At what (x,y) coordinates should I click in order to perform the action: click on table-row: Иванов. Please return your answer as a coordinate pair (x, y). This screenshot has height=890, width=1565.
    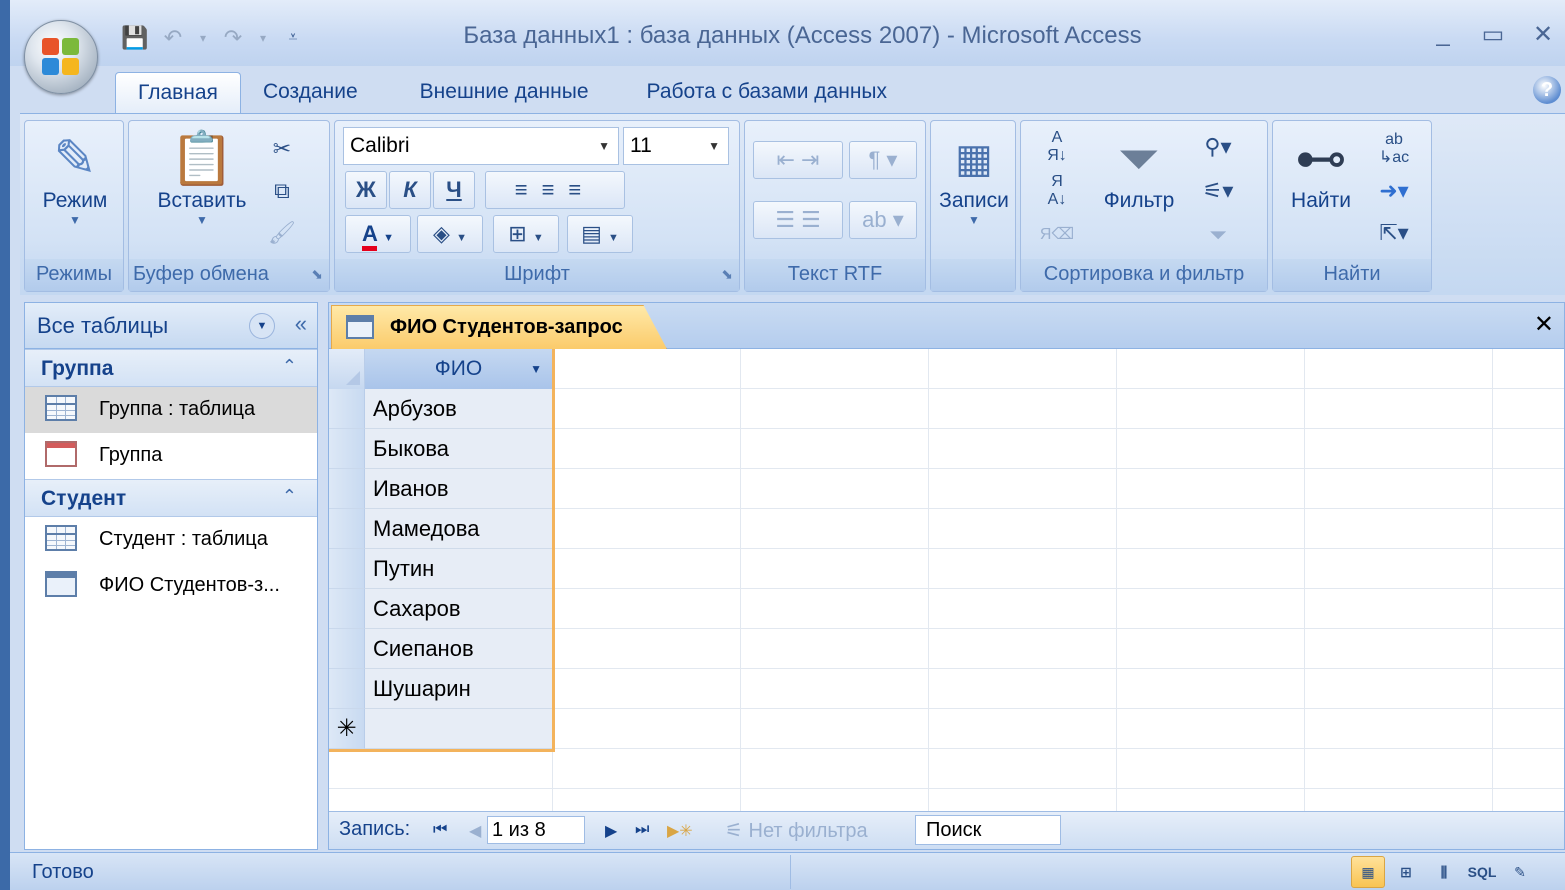
    Looking at the image, I should click on (440, 489).